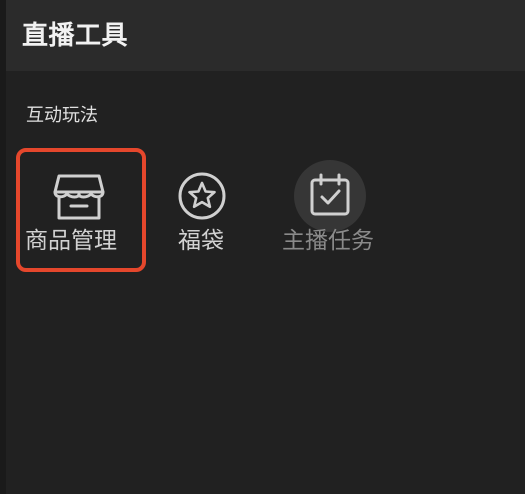 The image size is (525, 494). Describe the element at coordinates (79, 196) in the screenshot. I see `storefront-icon` at that location.